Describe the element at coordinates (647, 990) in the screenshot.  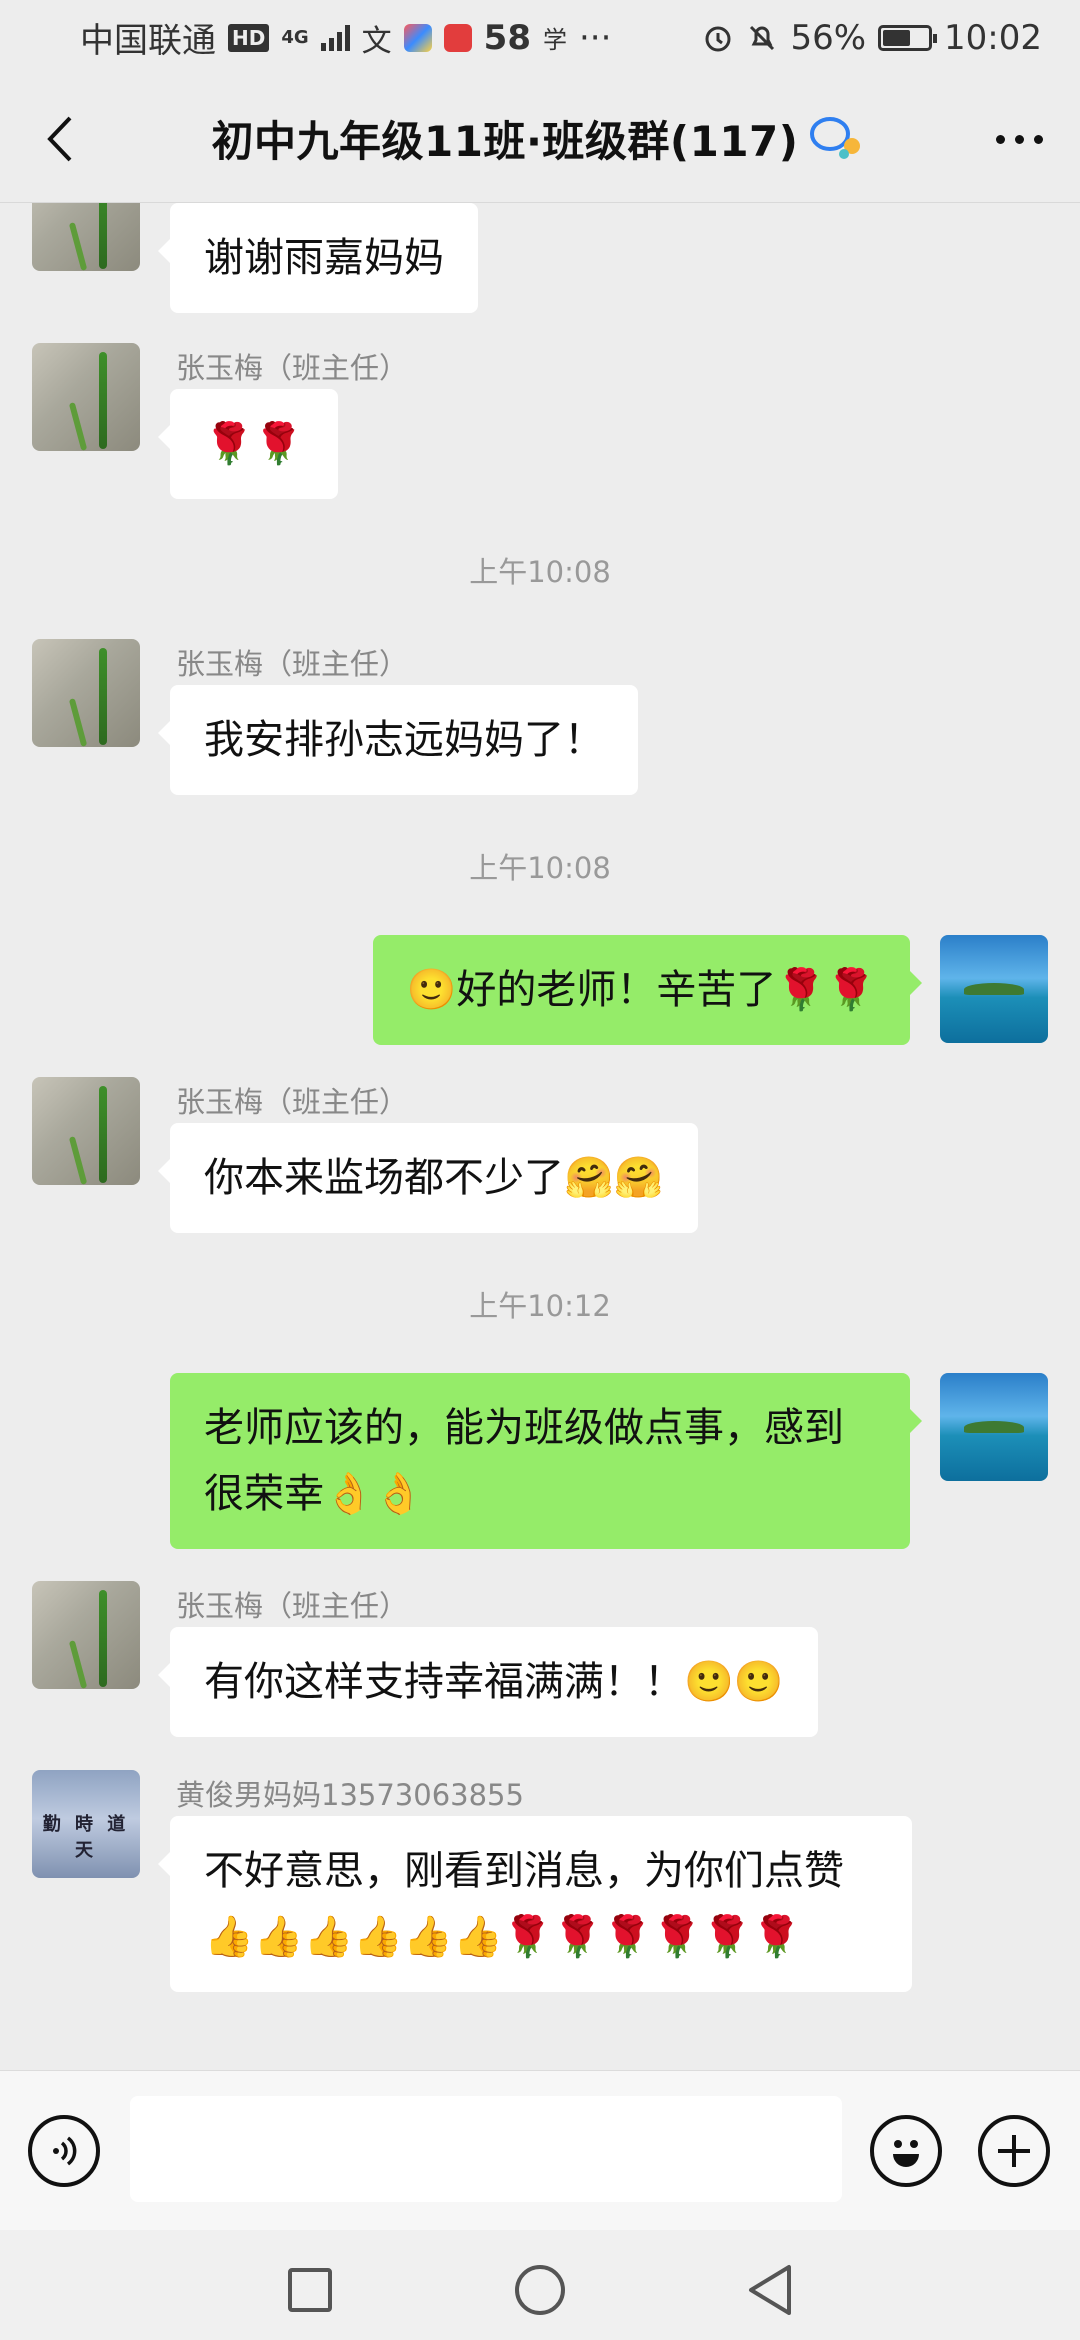
I see `message-bubble: 🙂好的老师！辛苦了🌹🌹` at that location.